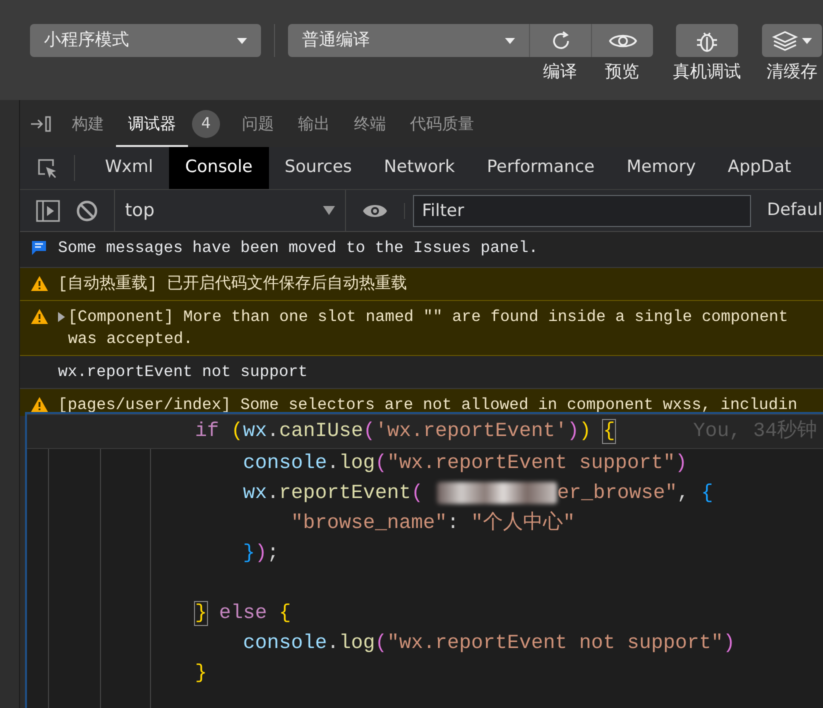 The image size is (823, 708). What do you see at coordinates (375, 210) in the screenshot?
I see `eye-icon` at bounding box center [375, 210].